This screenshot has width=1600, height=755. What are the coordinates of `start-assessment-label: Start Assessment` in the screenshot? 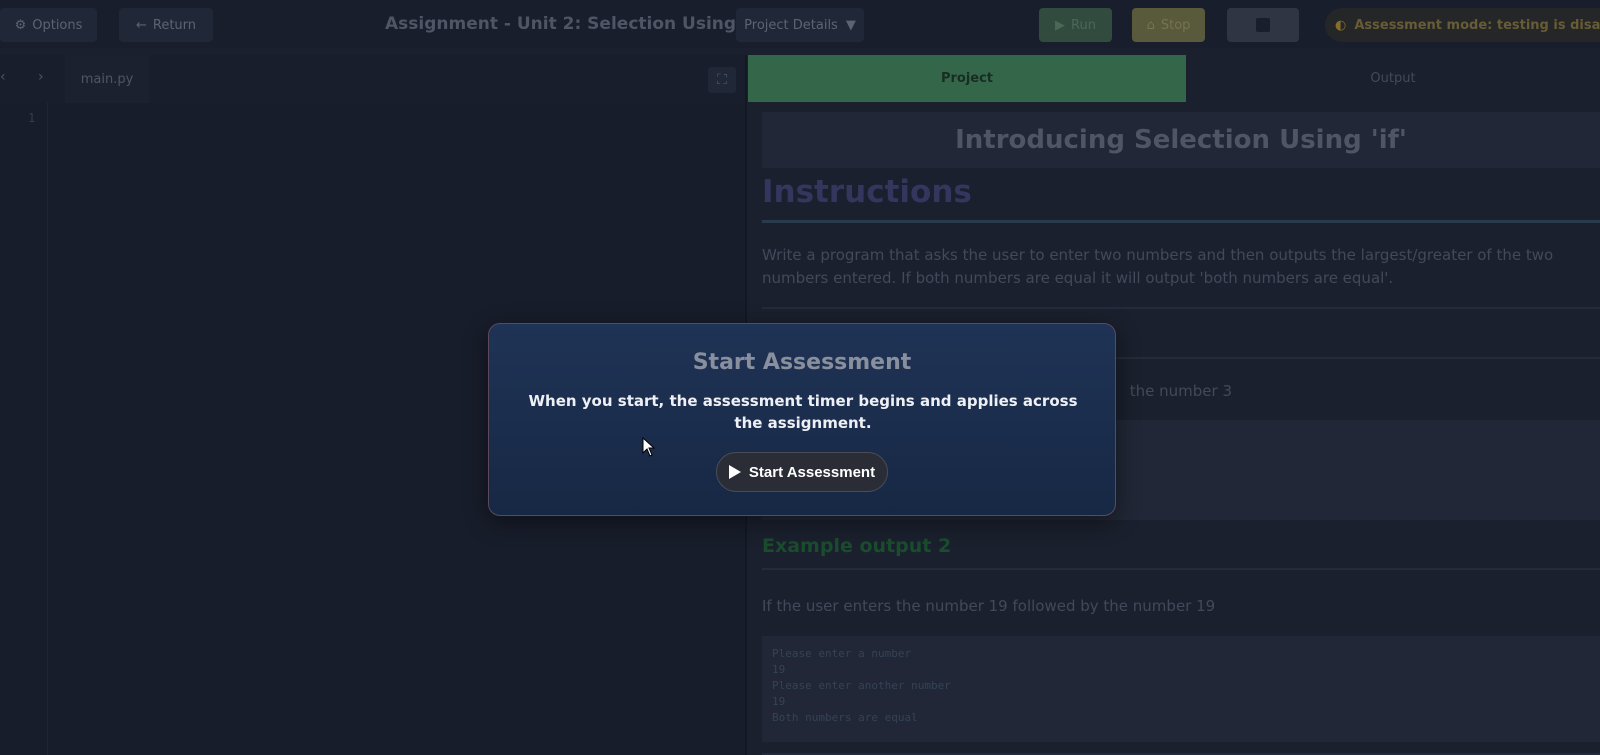 It's located at (812, 472).